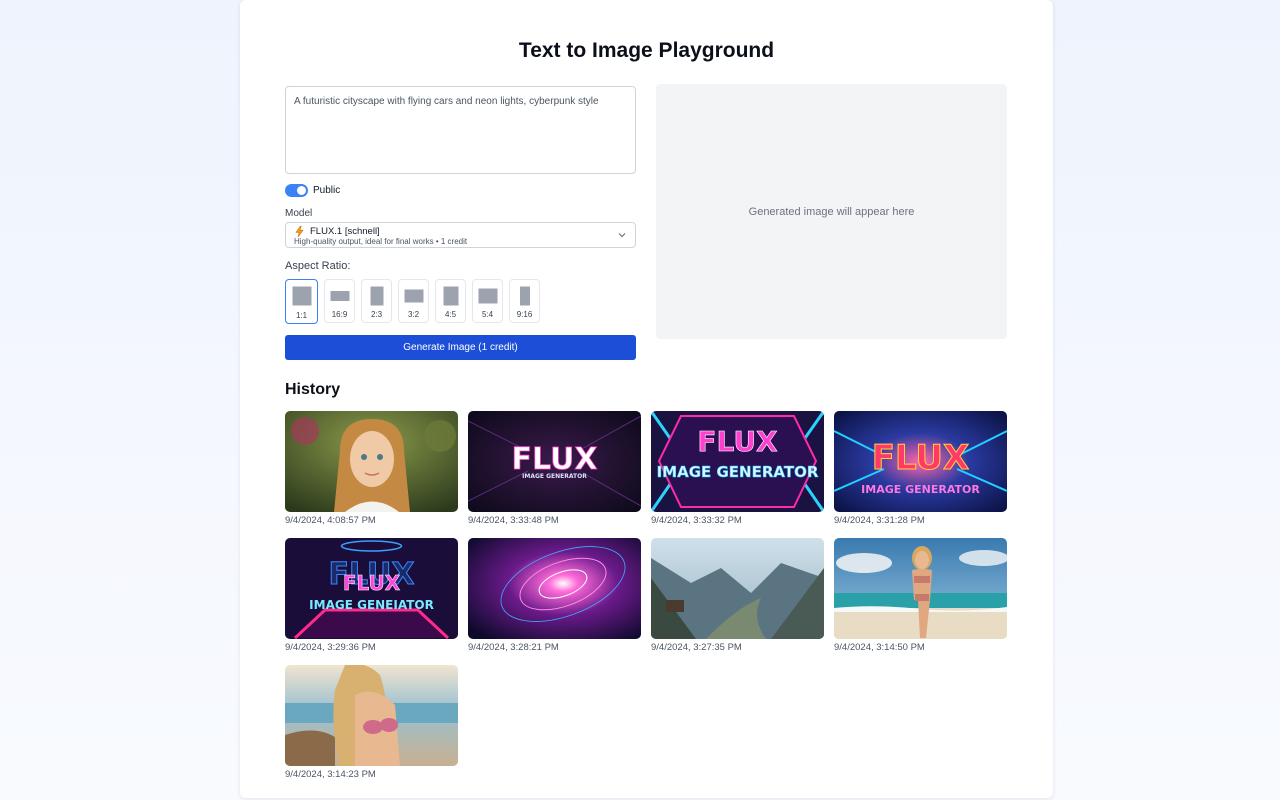 This screenshot has width=1280, height=800. I want to click on aspect-option-label: 1:1, so click(301, 315).